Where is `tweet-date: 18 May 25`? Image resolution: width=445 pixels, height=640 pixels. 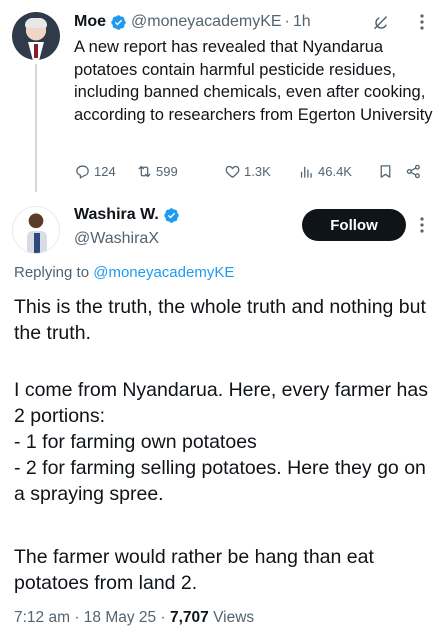
tweet-date: 18 May 25 is located at coordinates (120, 617).